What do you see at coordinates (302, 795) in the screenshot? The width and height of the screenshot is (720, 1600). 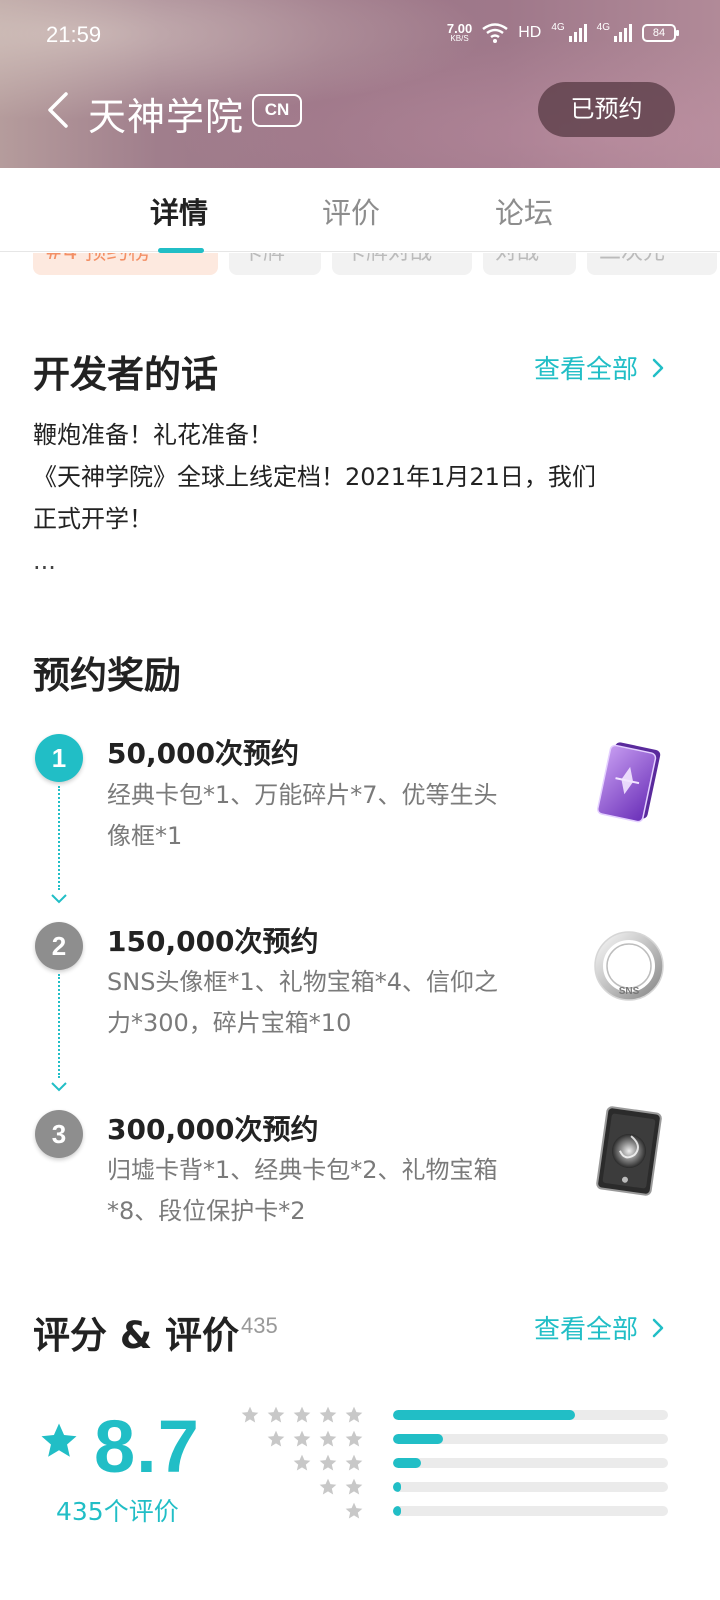 I see `reward-description-line: 经典卡包*1、万能碎片*7、优等生头` at bounding box center [302, 795].